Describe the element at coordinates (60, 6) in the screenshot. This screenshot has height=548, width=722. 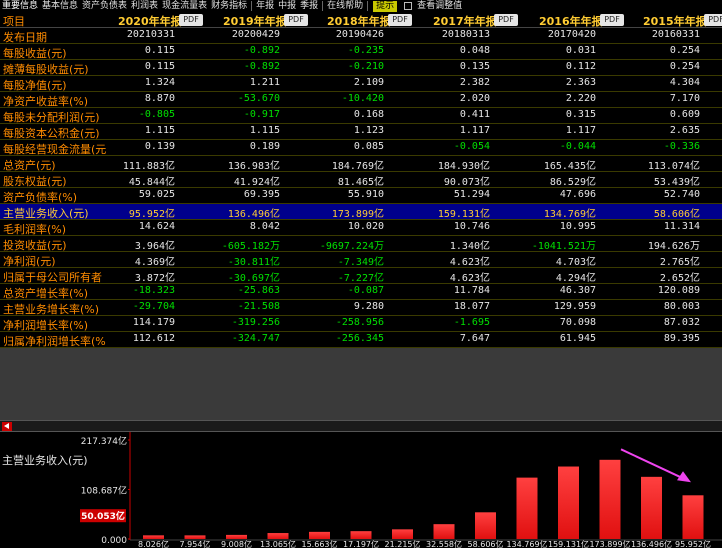
I see `menu-tab-1: 基本信息` at that location.